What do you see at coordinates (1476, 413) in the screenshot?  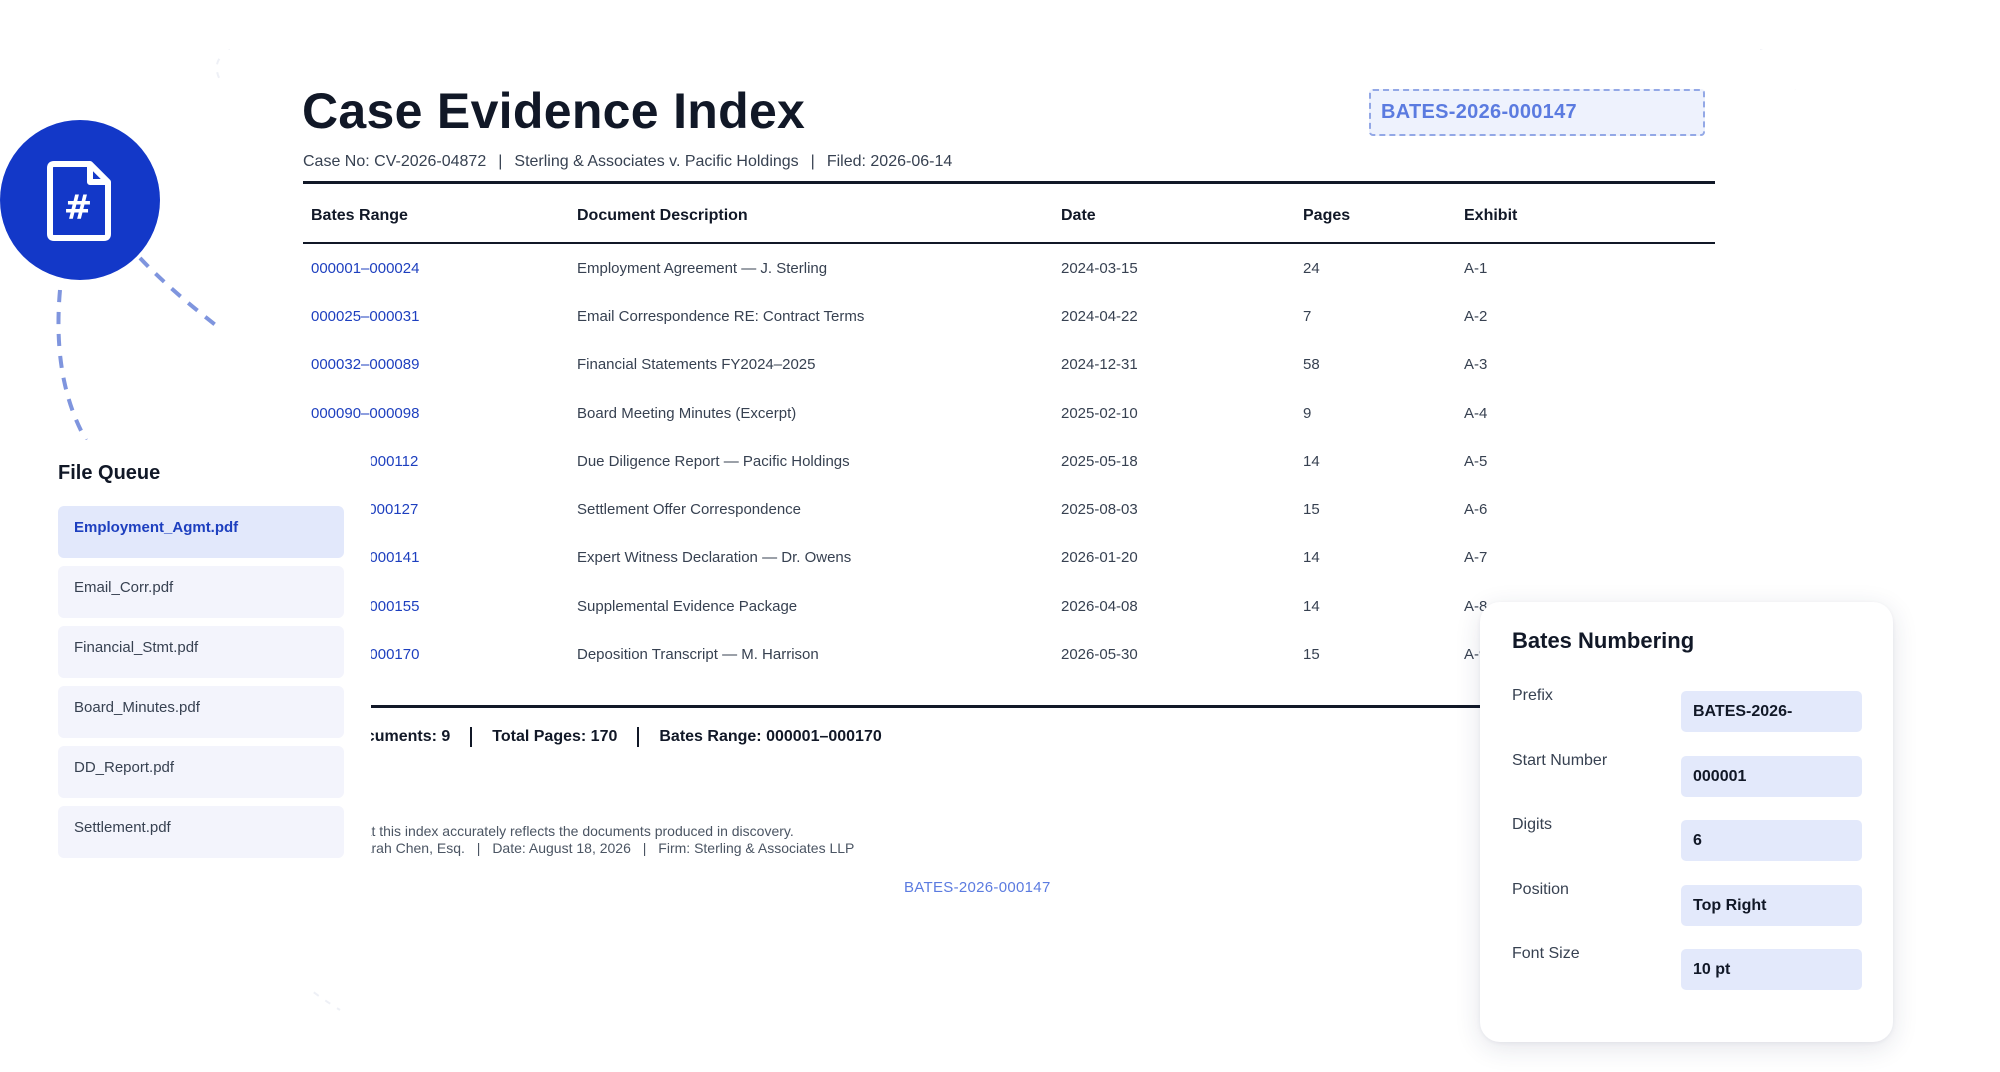 I see `exhibit-label: A-4` at bounding box center [1476, 413].